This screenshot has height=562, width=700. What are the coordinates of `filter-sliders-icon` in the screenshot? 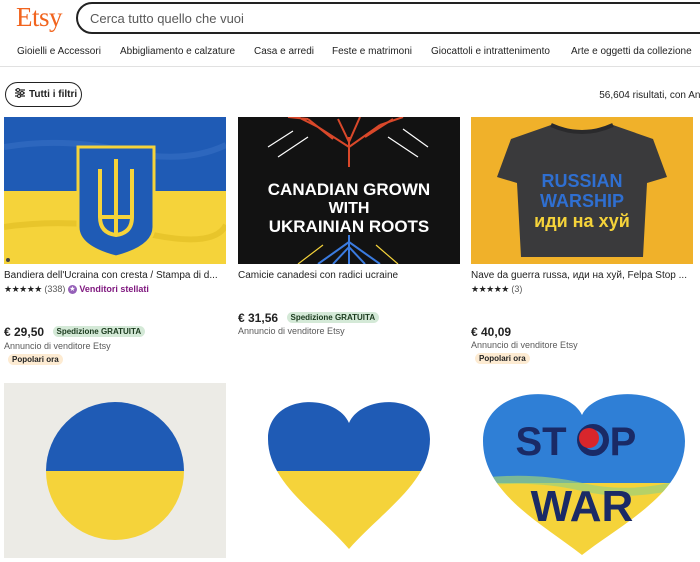 It's located at (20, 93).